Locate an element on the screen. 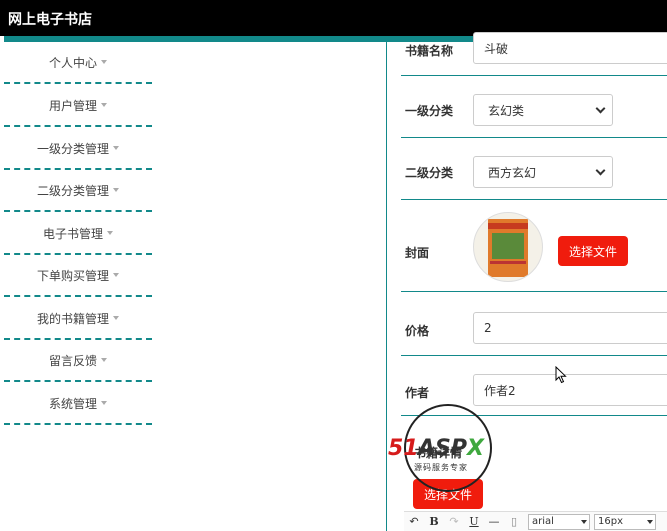 This screenshot has width=667, height=531. sidebar-item-label: 我的书籍管理 is located at coordinates (72, 318).